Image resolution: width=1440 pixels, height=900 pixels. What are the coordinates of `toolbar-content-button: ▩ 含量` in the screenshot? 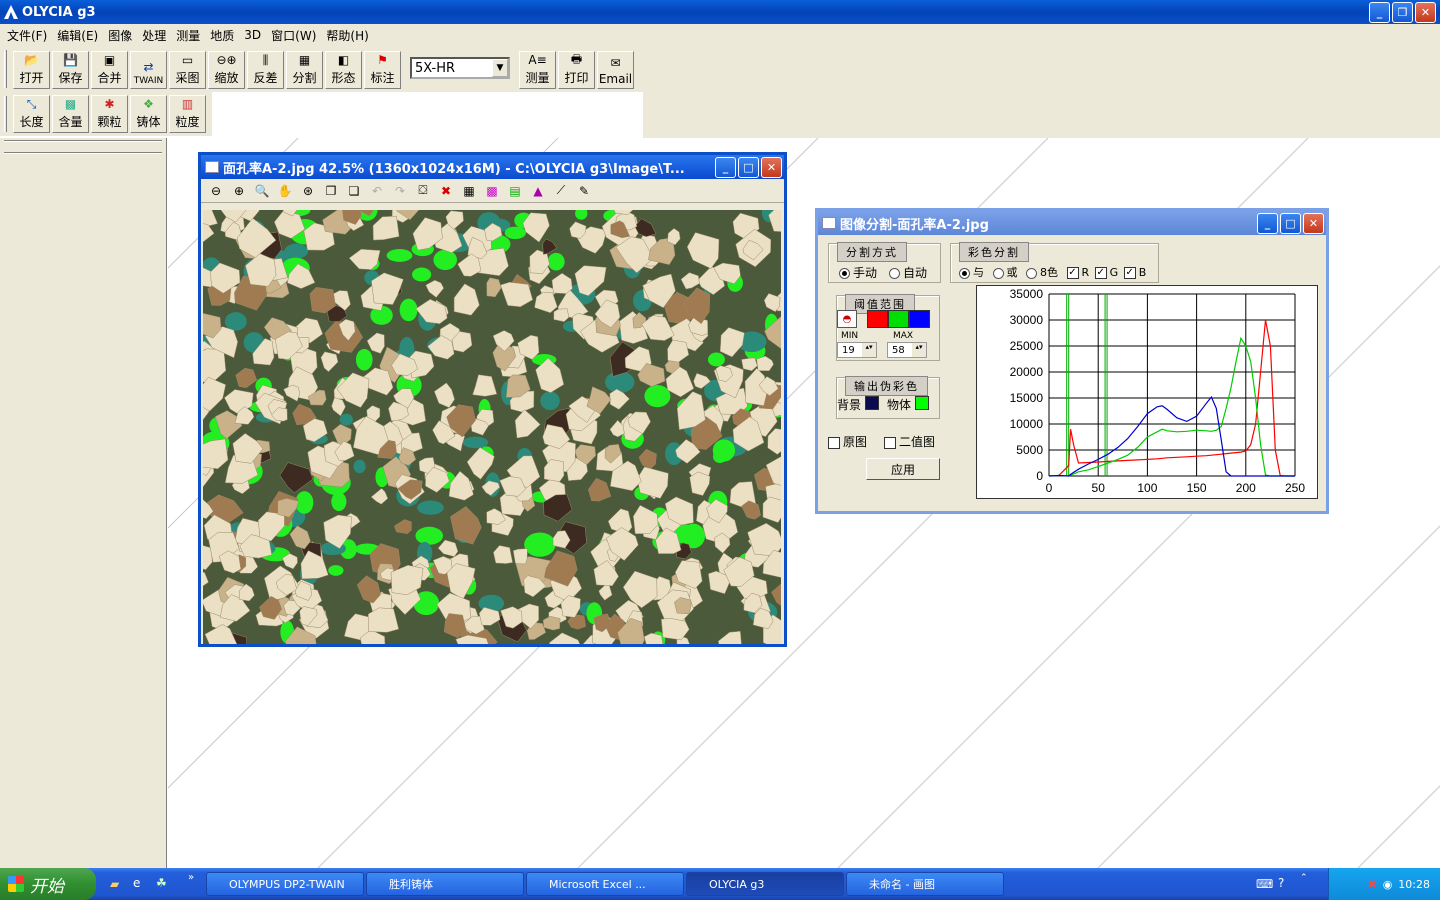 It's located at (70, 114).